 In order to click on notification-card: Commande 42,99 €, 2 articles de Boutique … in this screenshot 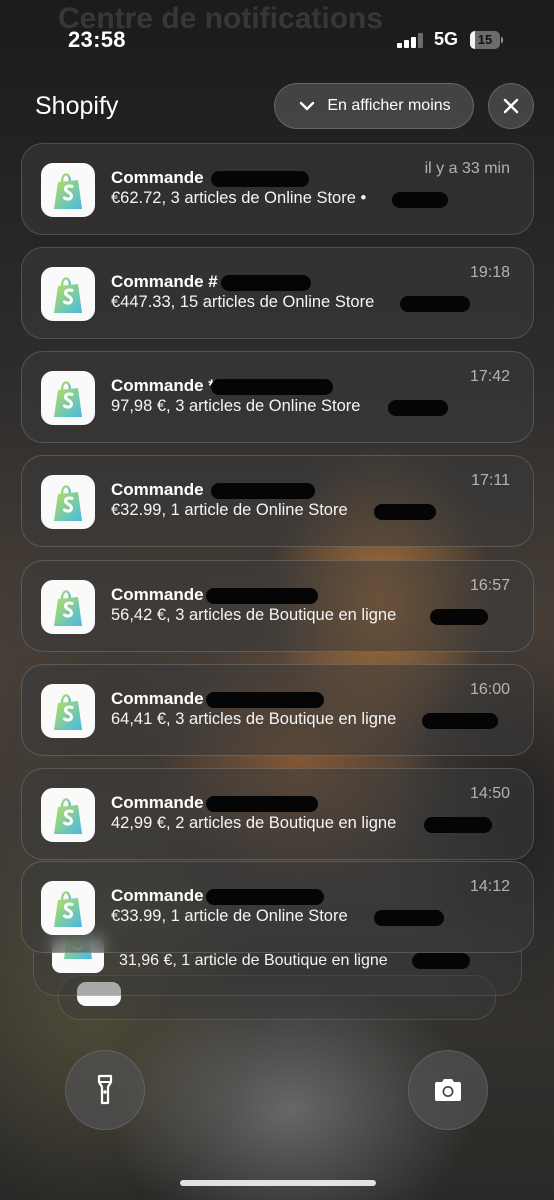, I will do `click(277, 814)`.